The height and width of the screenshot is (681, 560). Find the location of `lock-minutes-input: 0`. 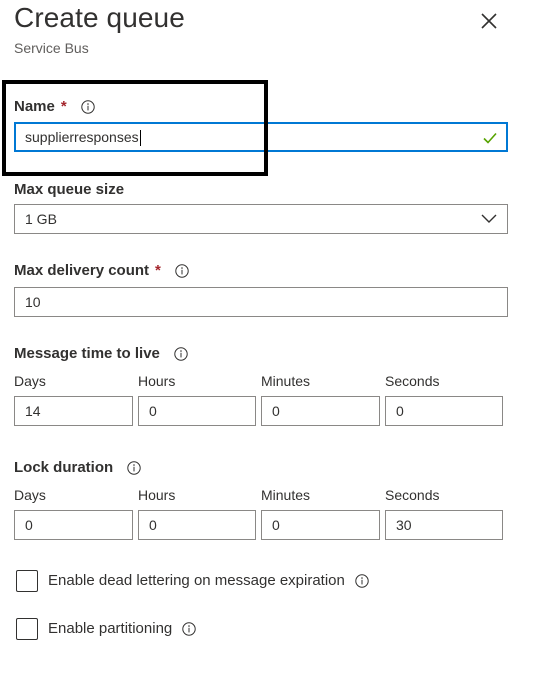

lock-minutes-input: 0 is located at coordinates (320, 525).